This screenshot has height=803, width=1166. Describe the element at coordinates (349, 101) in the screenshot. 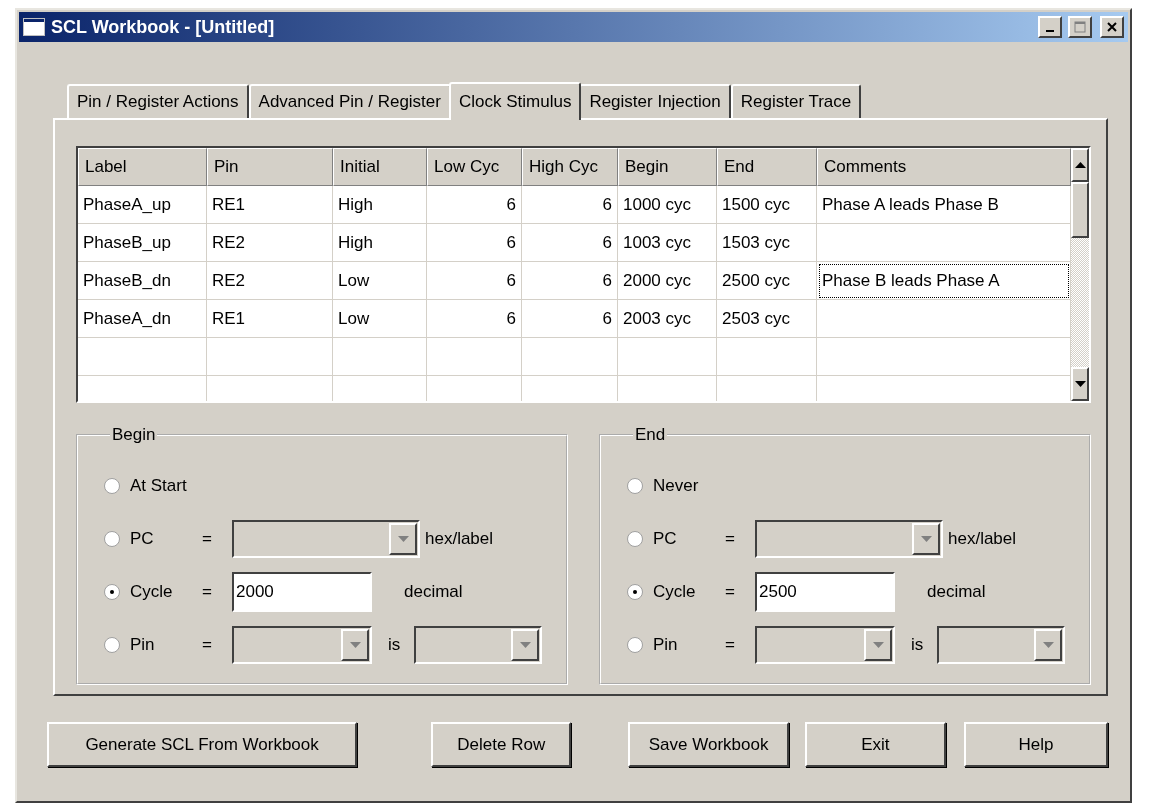

I see `tab: Advanced Pin / Register` at that location.